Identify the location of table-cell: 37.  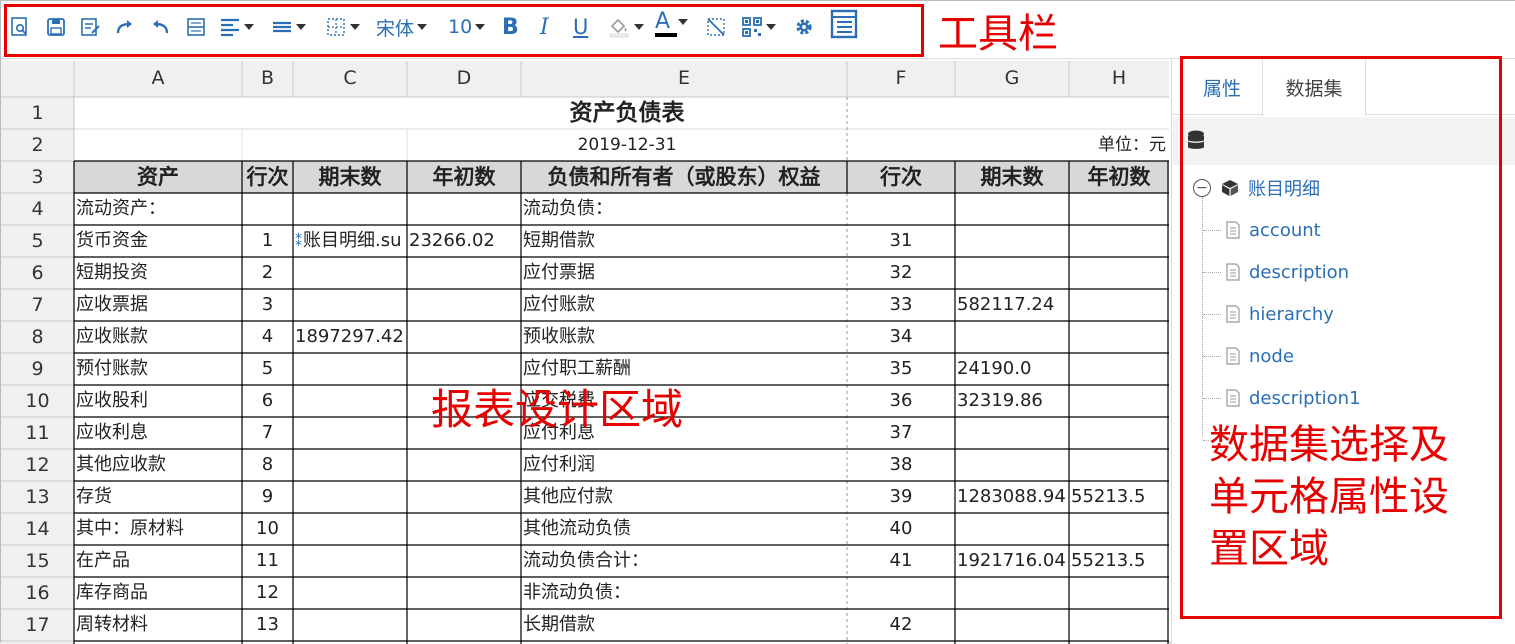
(901, 433).